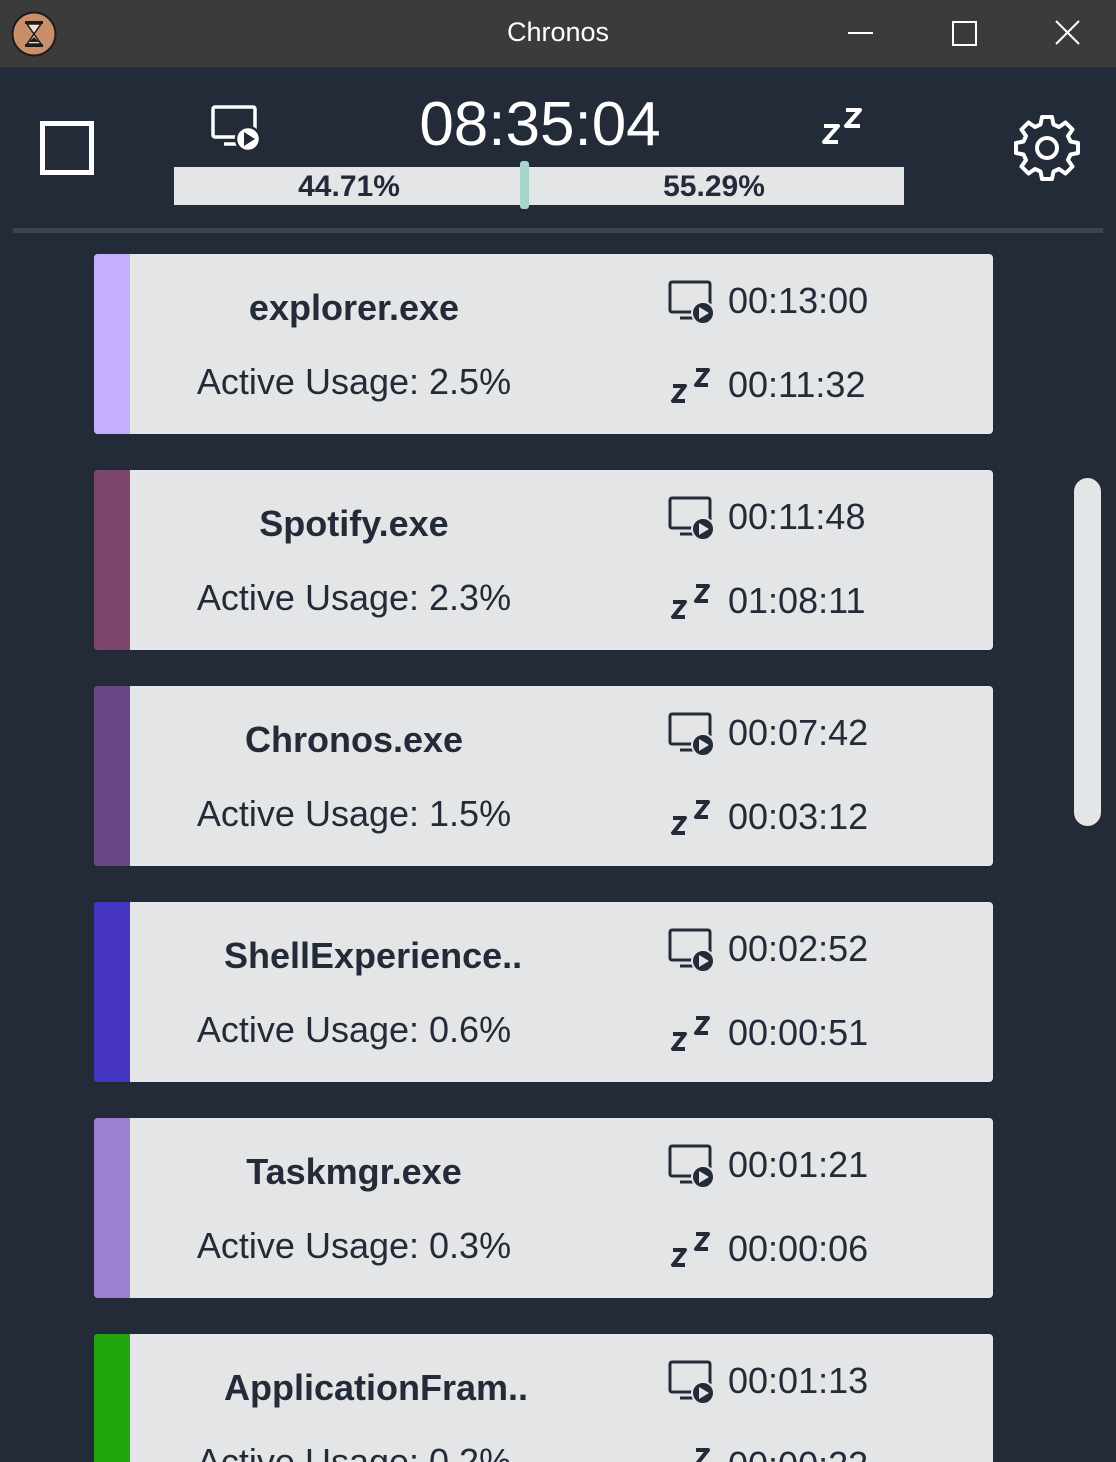 This screenshot has height=1462, width=1116. Describe the element at coordinates (558, 33) in the screenshot. I see `title-bar: Chronos` at that location.